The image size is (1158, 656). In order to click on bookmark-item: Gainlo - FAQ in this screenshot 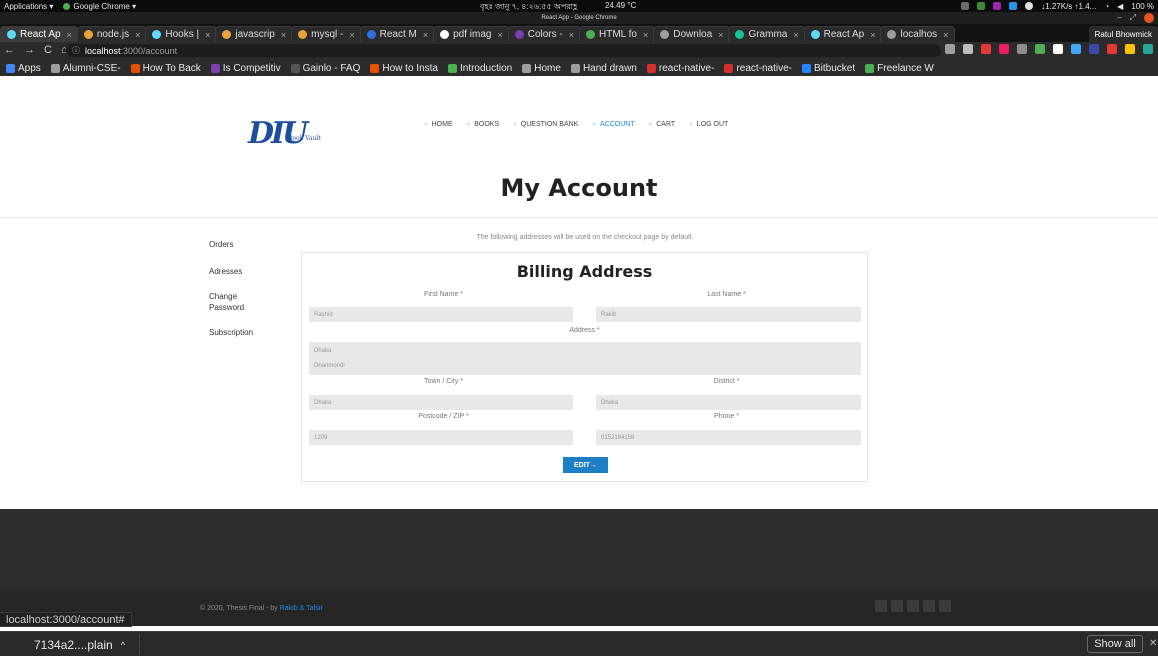, I will do `click(325, 68)`.